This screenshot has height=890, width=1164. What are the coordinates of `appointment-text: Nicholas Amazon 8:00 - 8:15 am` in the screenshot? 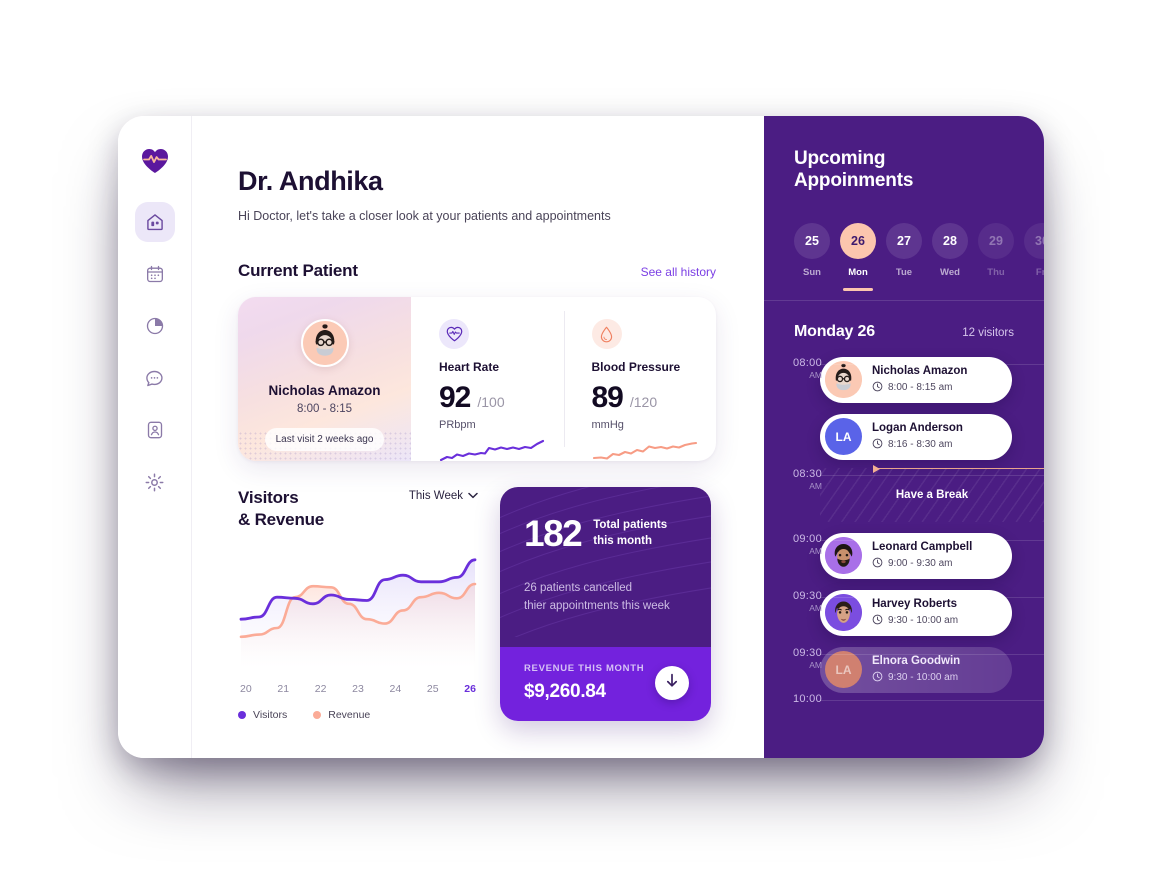 It's located at (919, 380).